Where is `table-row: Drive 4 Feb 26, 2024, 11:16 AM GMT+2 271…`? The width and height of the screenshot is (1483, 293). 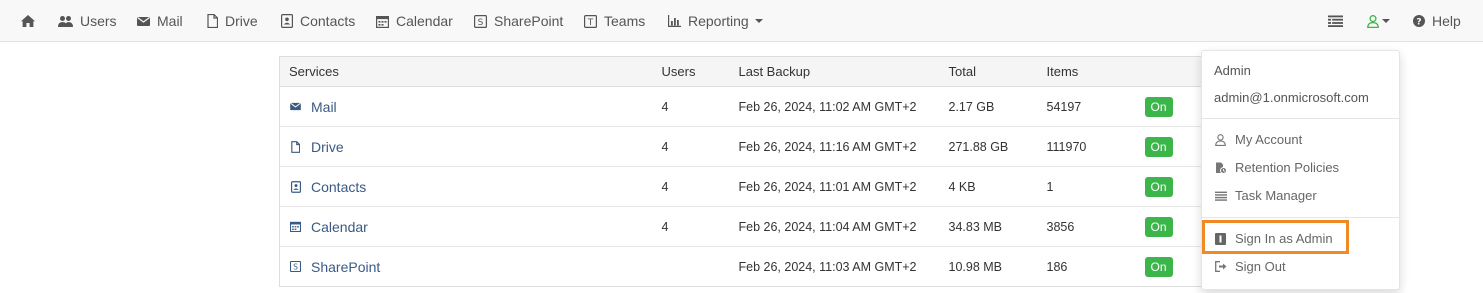 table-row: Drive 4 Feb 26, 2024, 11:16 AM GMT+2 271… is located at coordinates (740, 146).